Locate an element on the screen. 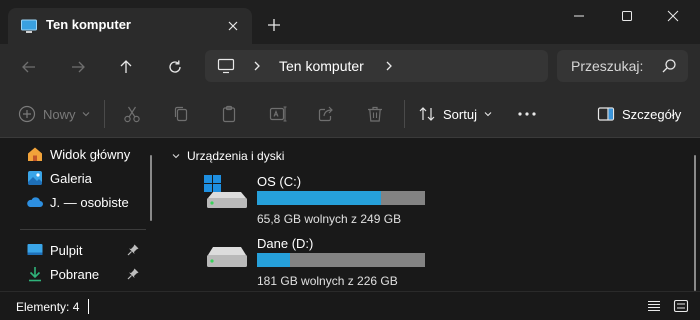 This screenshot has height=320, width=700. sidebar-item-downloads: Pobrane is located at coordinates (62, 274).